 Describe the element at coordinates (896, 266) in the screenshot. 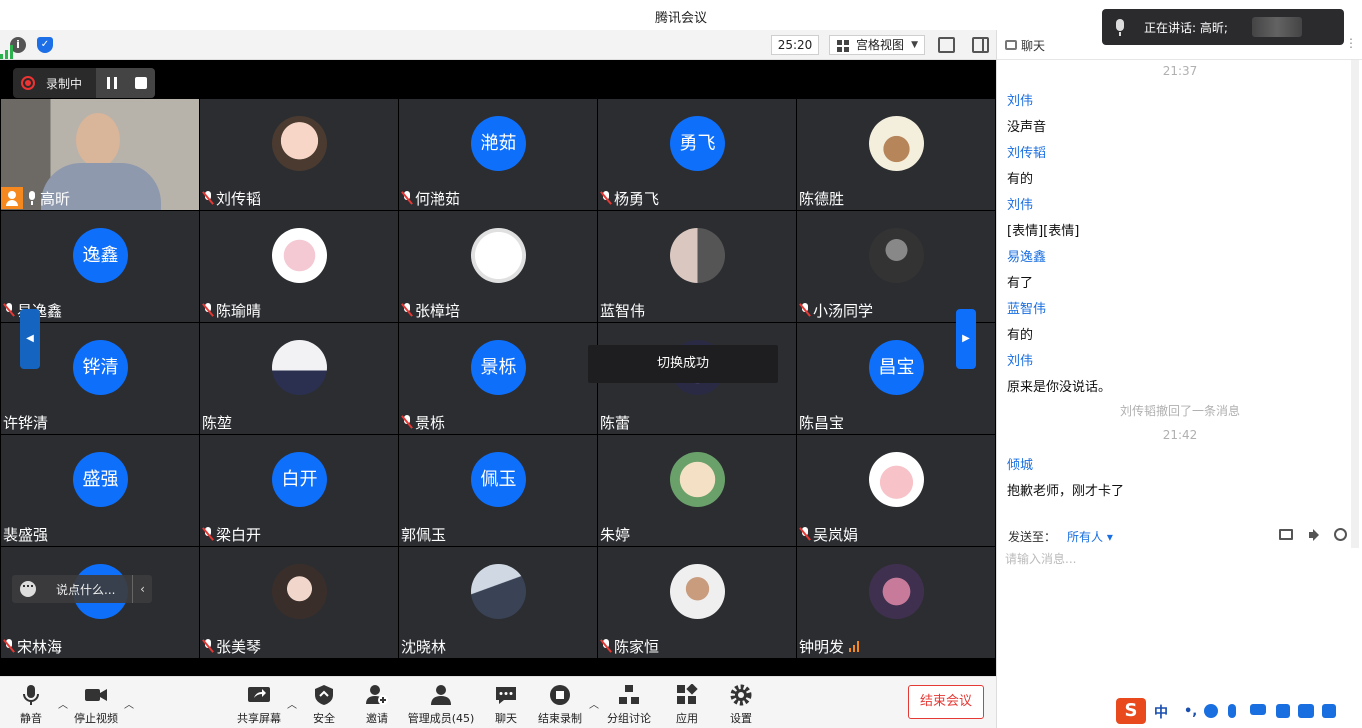

I see `video-tile: 小汤同学` at that location.